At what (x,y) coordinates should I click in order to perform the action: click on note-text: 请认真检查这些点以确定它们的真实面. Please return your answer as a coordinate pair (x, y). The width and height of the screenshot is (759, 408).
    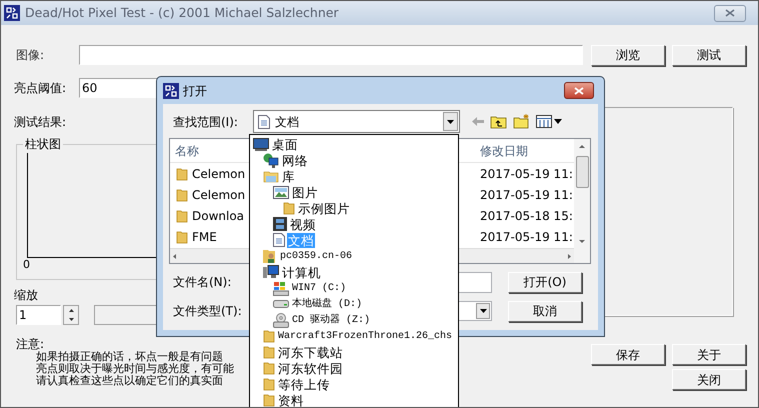
    Looking at the image, I should click on (130, 381).